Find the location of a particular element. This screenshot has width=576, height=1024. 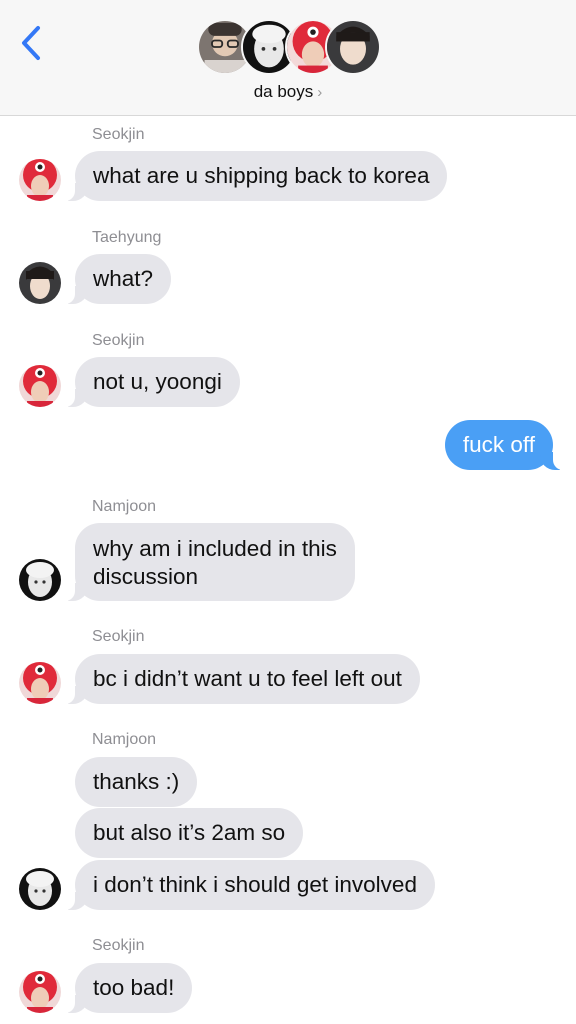

message-bubble: not u, yoongi is located at coordinates (152, 382).